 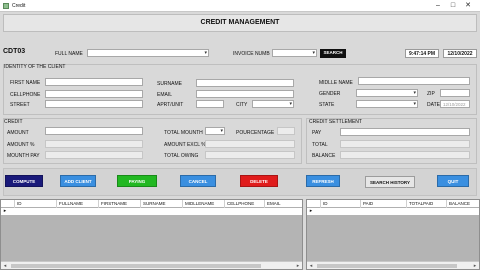 I want to click on zip-field, so click(x=455, y=93).